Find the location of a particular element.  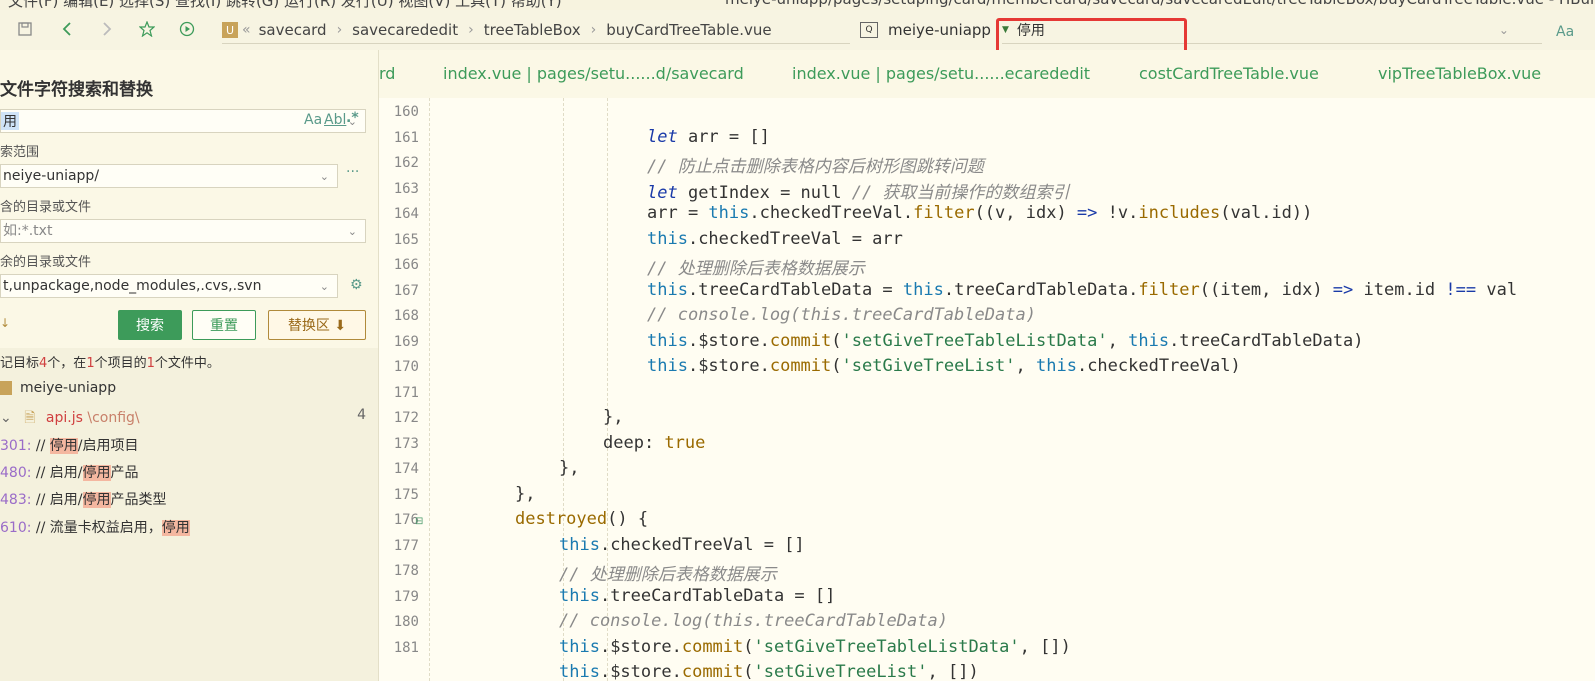

breadcrumb-item: savecard is located at coordinates (293, 30).